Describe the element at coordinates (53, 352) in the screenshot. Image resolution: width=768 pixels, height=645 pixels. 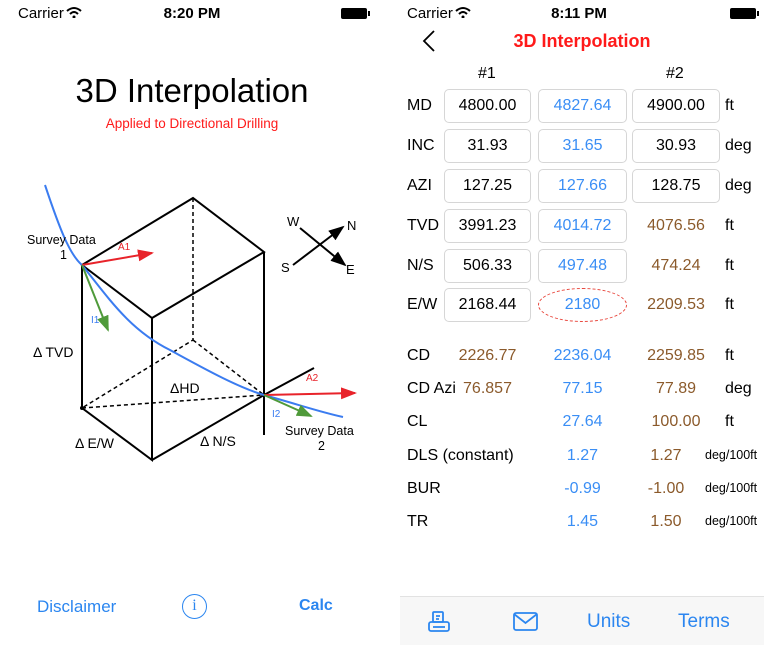
I see `delta-tvd-label: Δ TVD` at that location.